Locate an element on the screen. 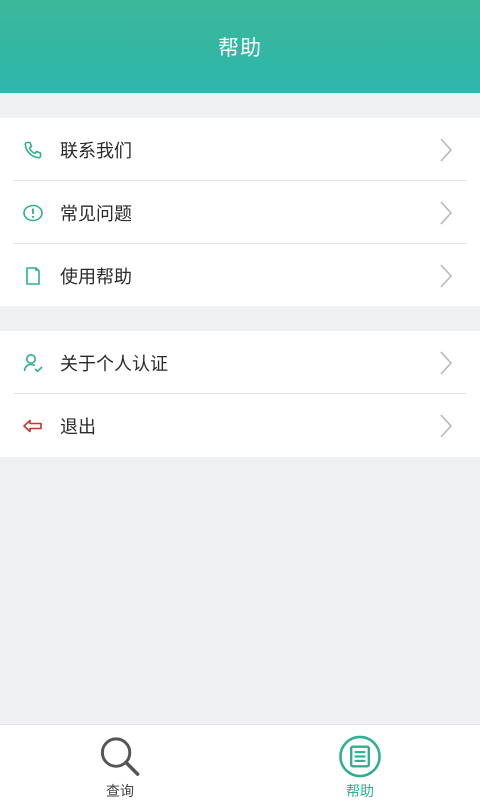  list-document-icon is located at coordinates (360, 756).